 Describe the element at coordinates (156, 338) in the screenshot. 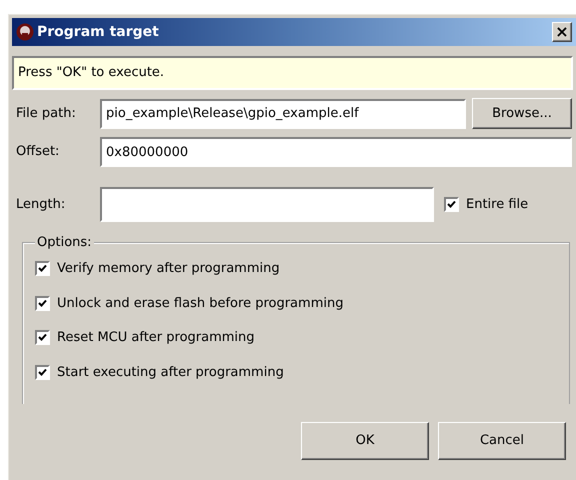

I see `checkbox-label: Reset MCU after programming` at that location.